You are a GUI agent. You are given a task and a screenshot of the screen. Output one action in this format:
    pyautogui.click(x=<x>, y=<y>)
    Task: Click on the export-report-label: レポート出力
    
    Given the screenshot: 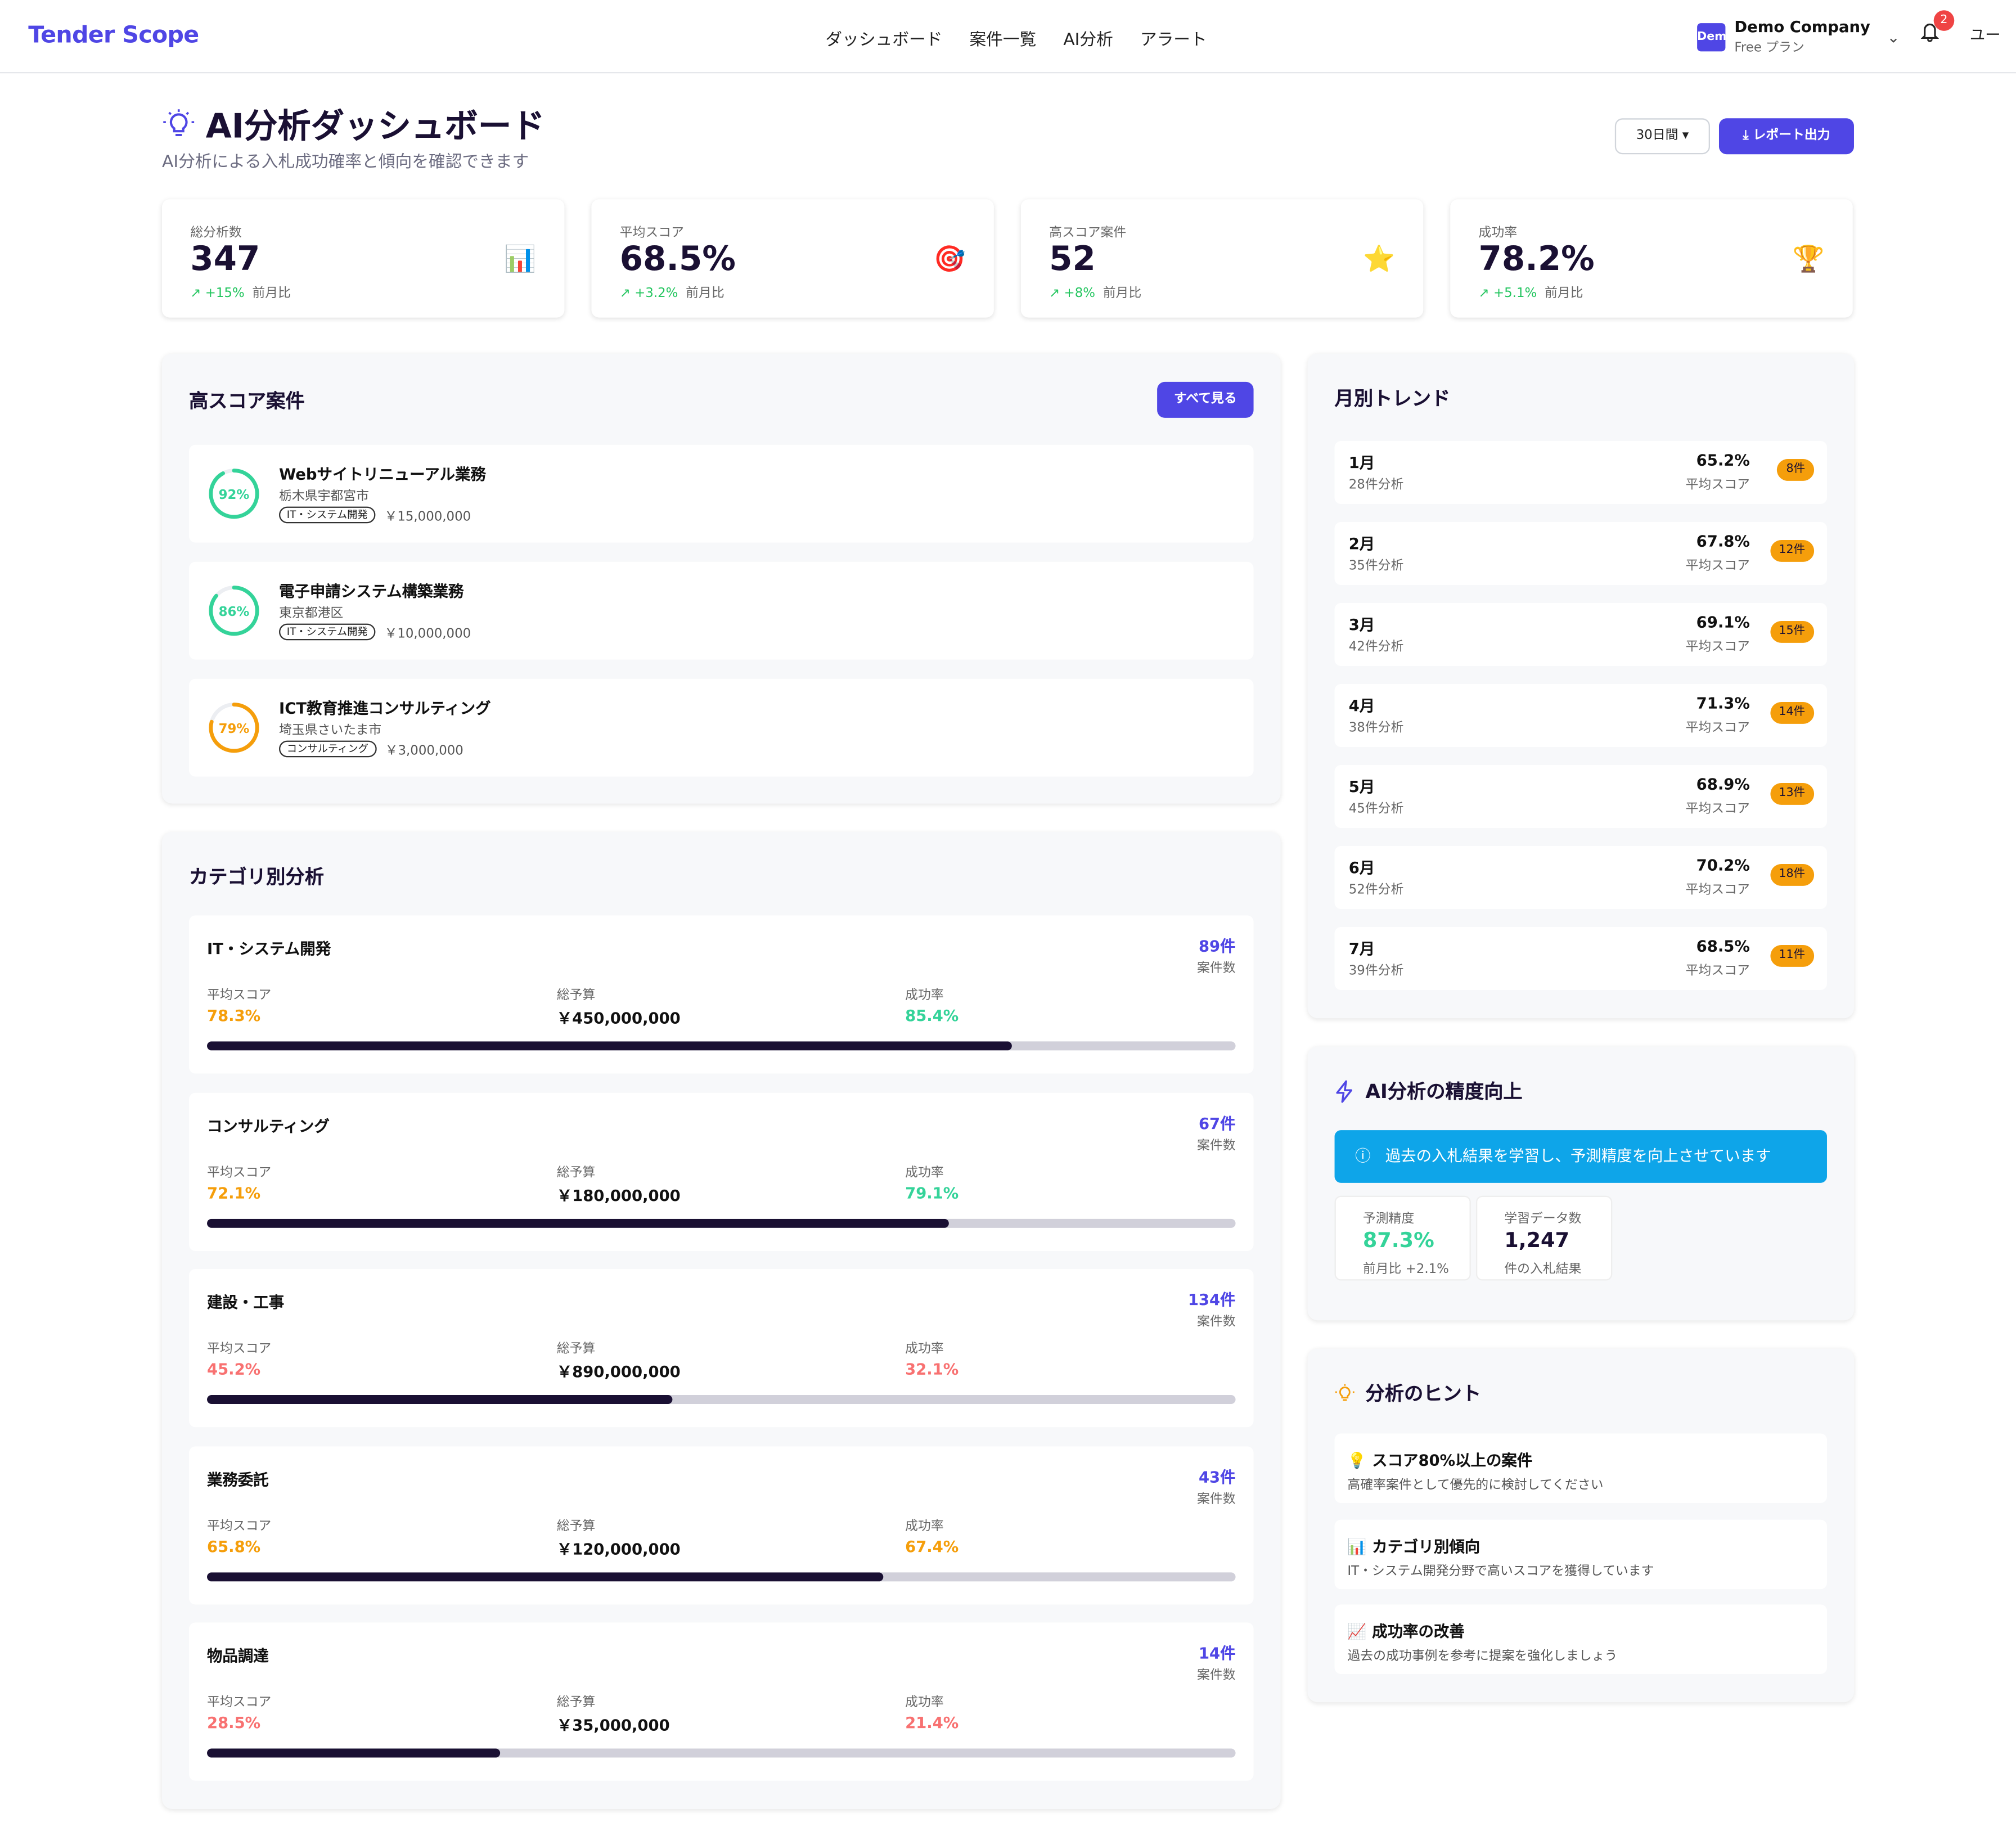 What is the action you would take?
    pyautogui.click(x=1791, y=135)
    